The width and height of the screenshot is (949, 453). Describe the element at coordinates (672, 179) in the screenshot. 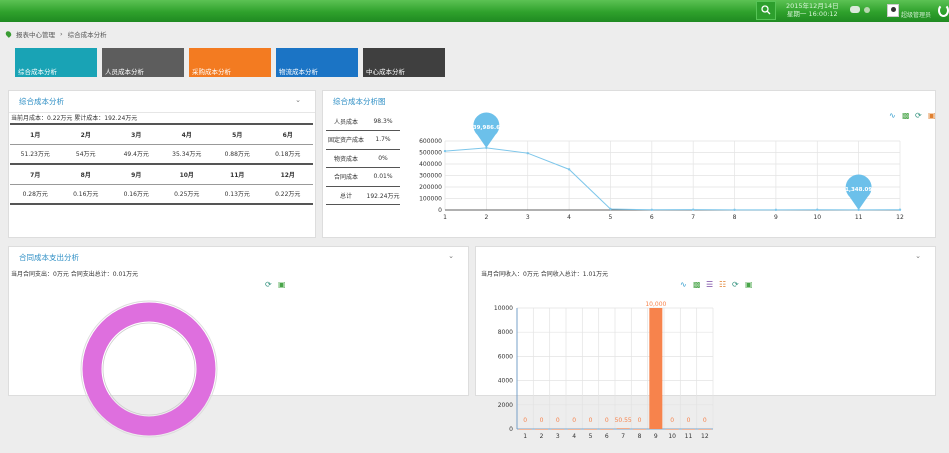

I see `series-line` at that location.